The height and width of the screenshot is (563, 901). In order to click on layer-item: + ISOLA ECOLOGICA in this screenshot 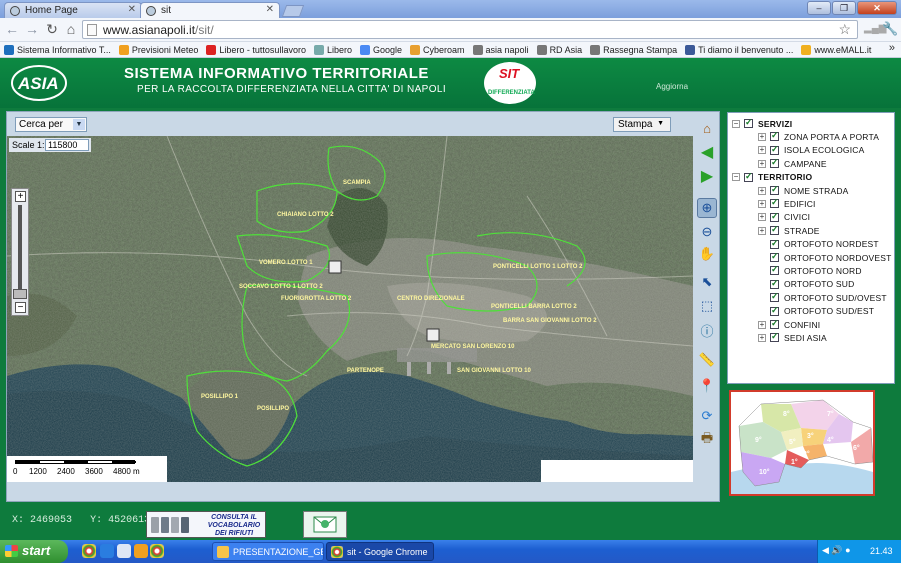, I will do `click(811, 150)`.